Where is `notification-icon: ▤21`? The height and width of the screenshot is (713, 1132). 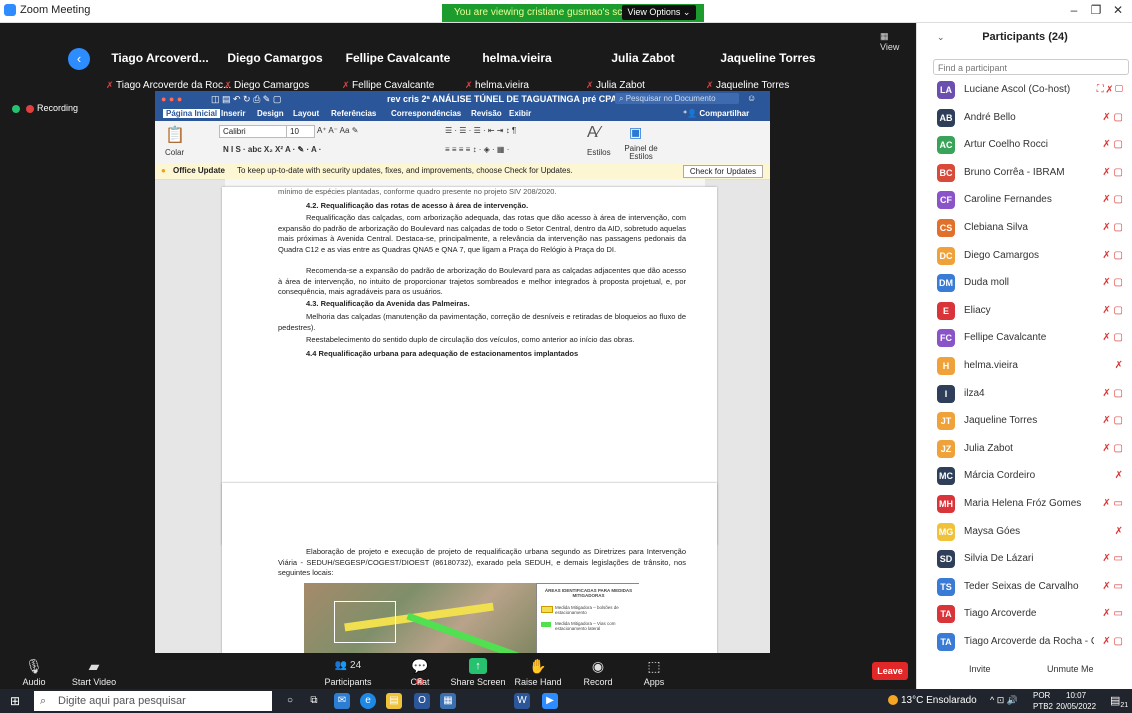
notification-icon: ▤21 is located at coordinates (1119, 701).